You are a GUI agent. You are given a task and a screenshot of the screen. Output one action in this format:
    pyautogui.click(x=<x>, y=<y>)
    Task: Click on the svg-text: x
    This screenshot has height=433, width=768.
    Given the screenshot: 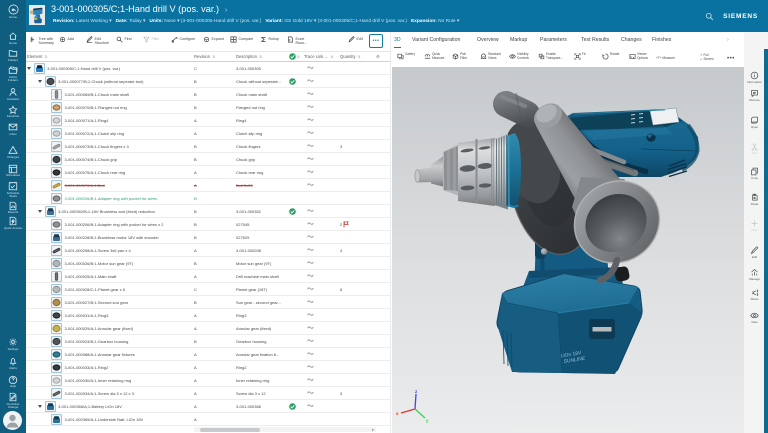 What is the action you would take?
    pyautogui.click(x=397, y=413)
    